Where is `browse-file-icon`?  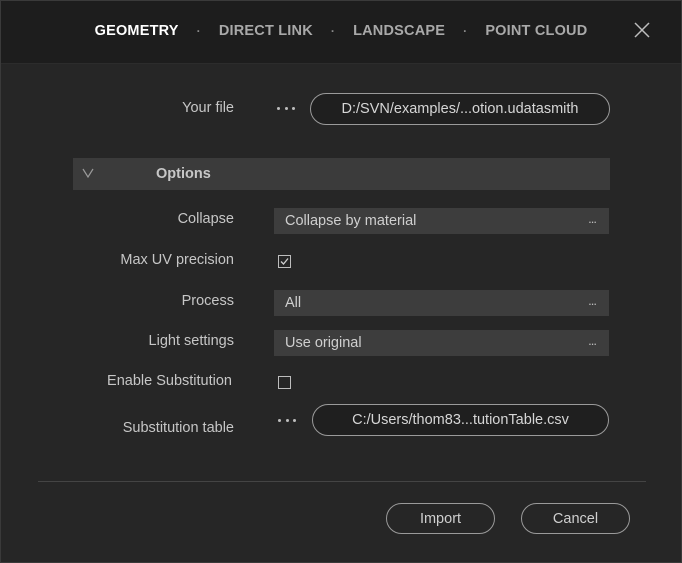 browse-file-icon is located at coordinates (286, 108).